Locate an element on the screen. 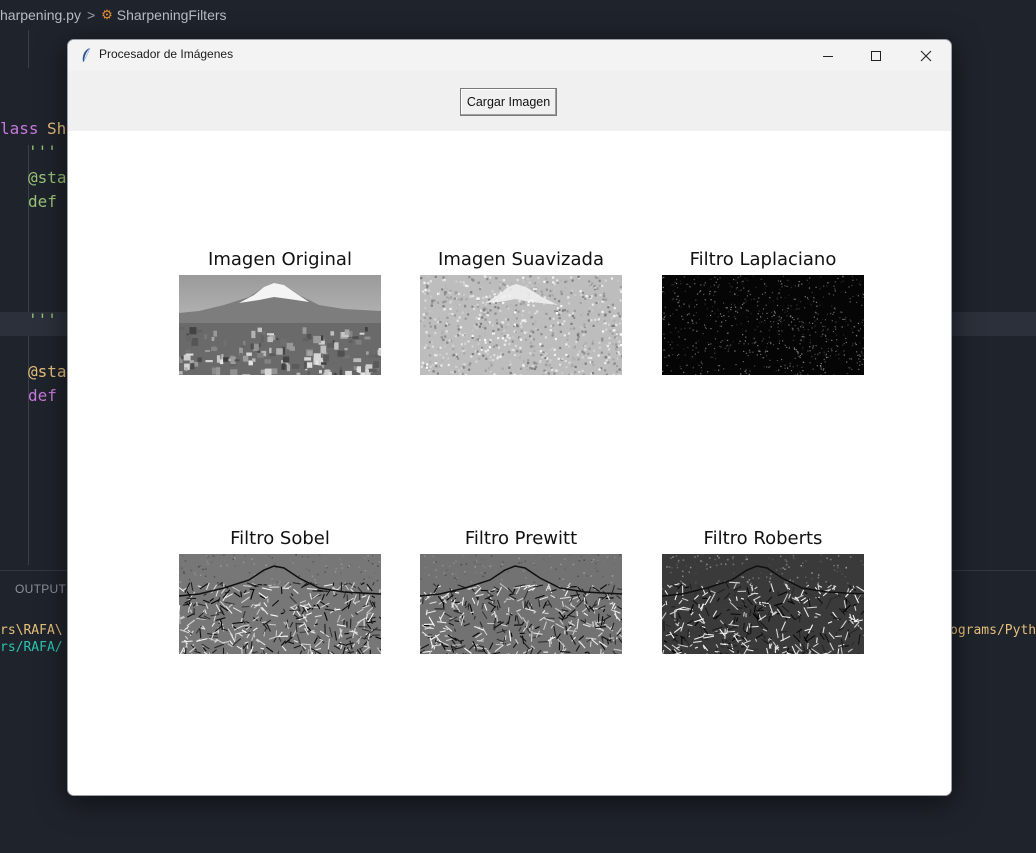 The height and width of the screenshot is (853, 1036). code-keyword: lass is located at coordinates (19, 128).